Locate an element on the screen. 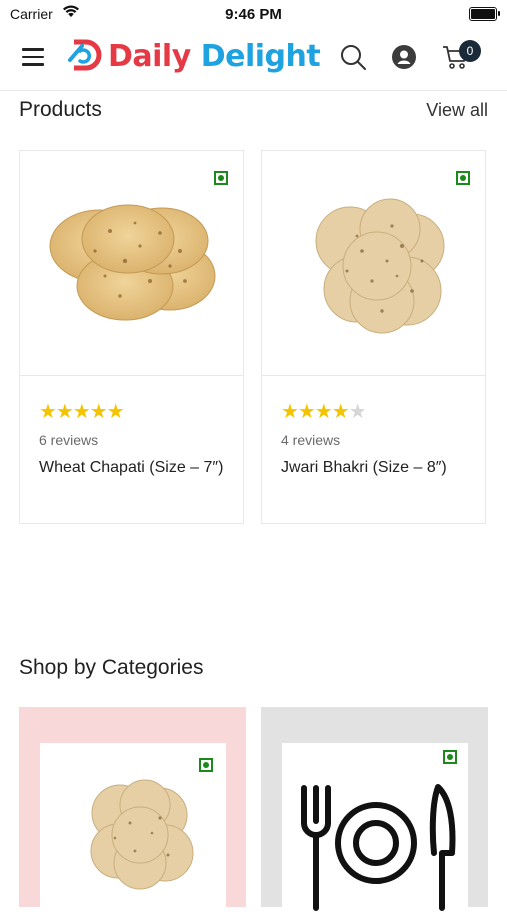 This screenshot has width=507, height=918. menu-icon is located at coordinates (33, 57).